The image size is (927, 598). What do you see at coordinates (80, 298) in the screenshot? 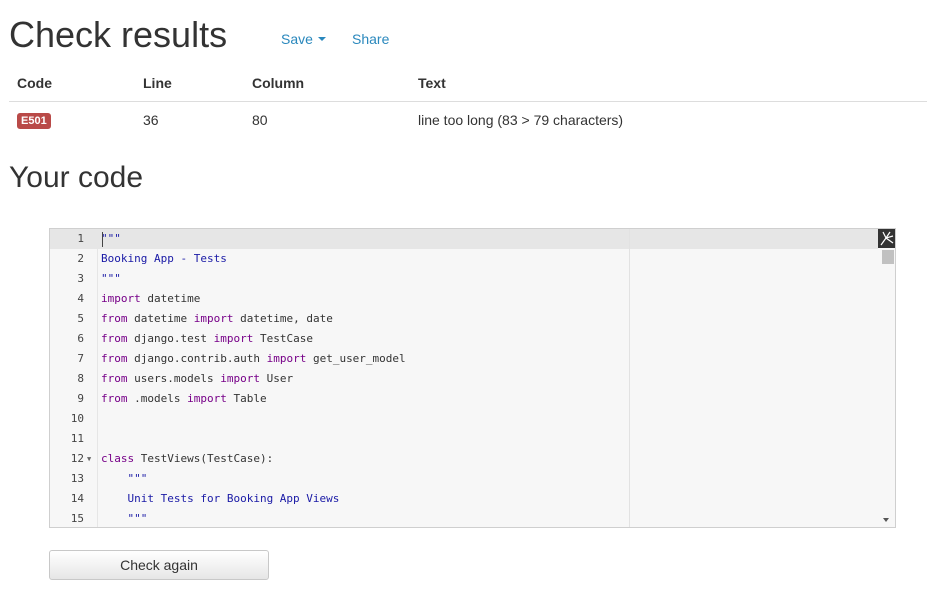
I see `line-number: 4` at bounding box center [80, 298].